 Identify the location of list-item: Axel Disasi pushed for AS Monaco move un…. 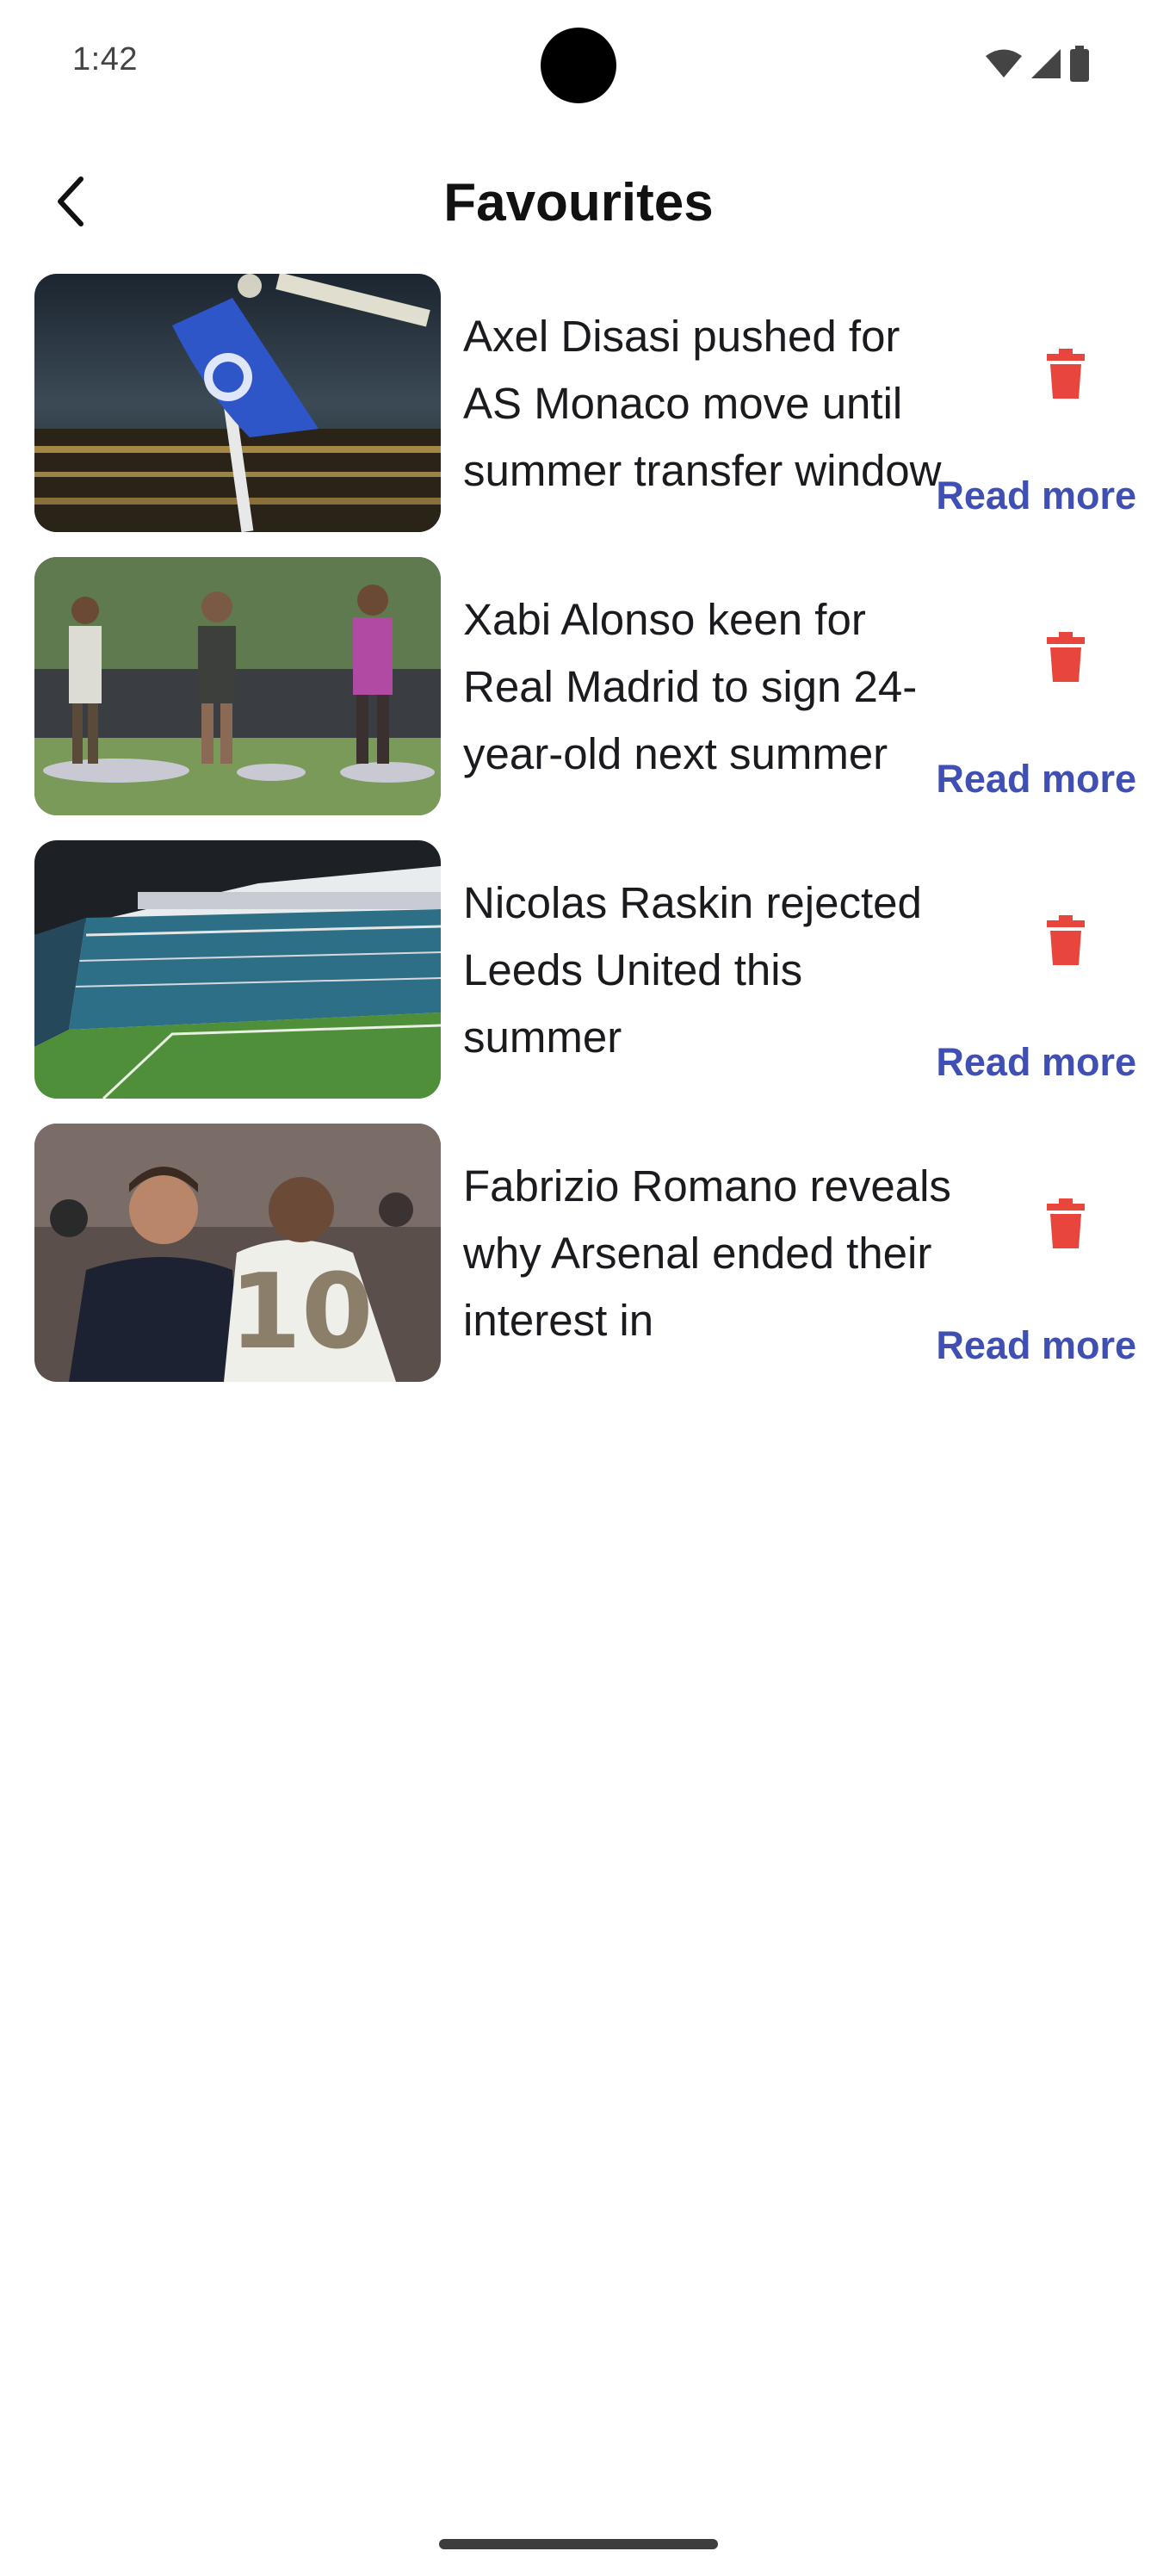
(585, 403).